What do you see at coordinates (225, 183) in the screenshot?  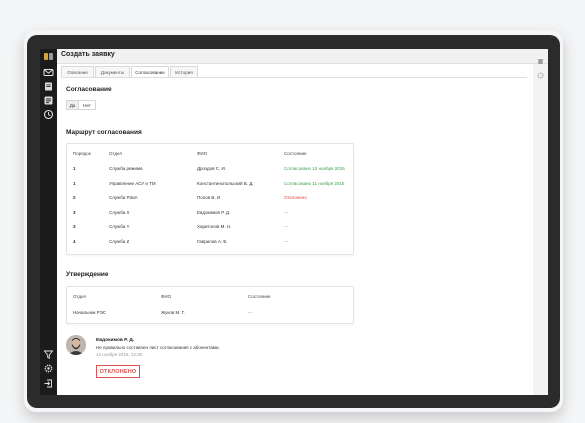 I see `row-fio: Константинопольский В. Д.` at bounding box center [225, 183].